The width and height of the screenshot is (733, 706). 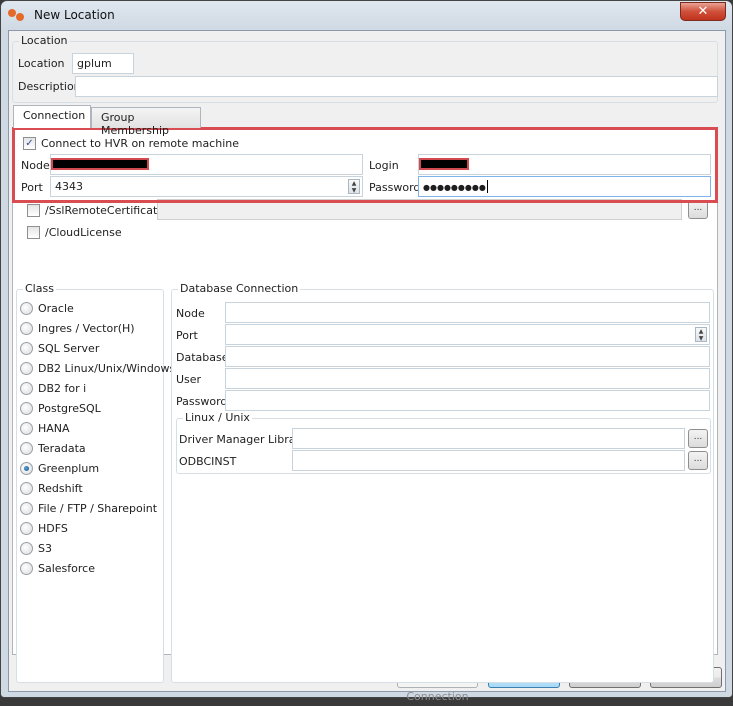 I want to click on class-radio-file-ftp-sharepoint, so click(x=26, y=508).